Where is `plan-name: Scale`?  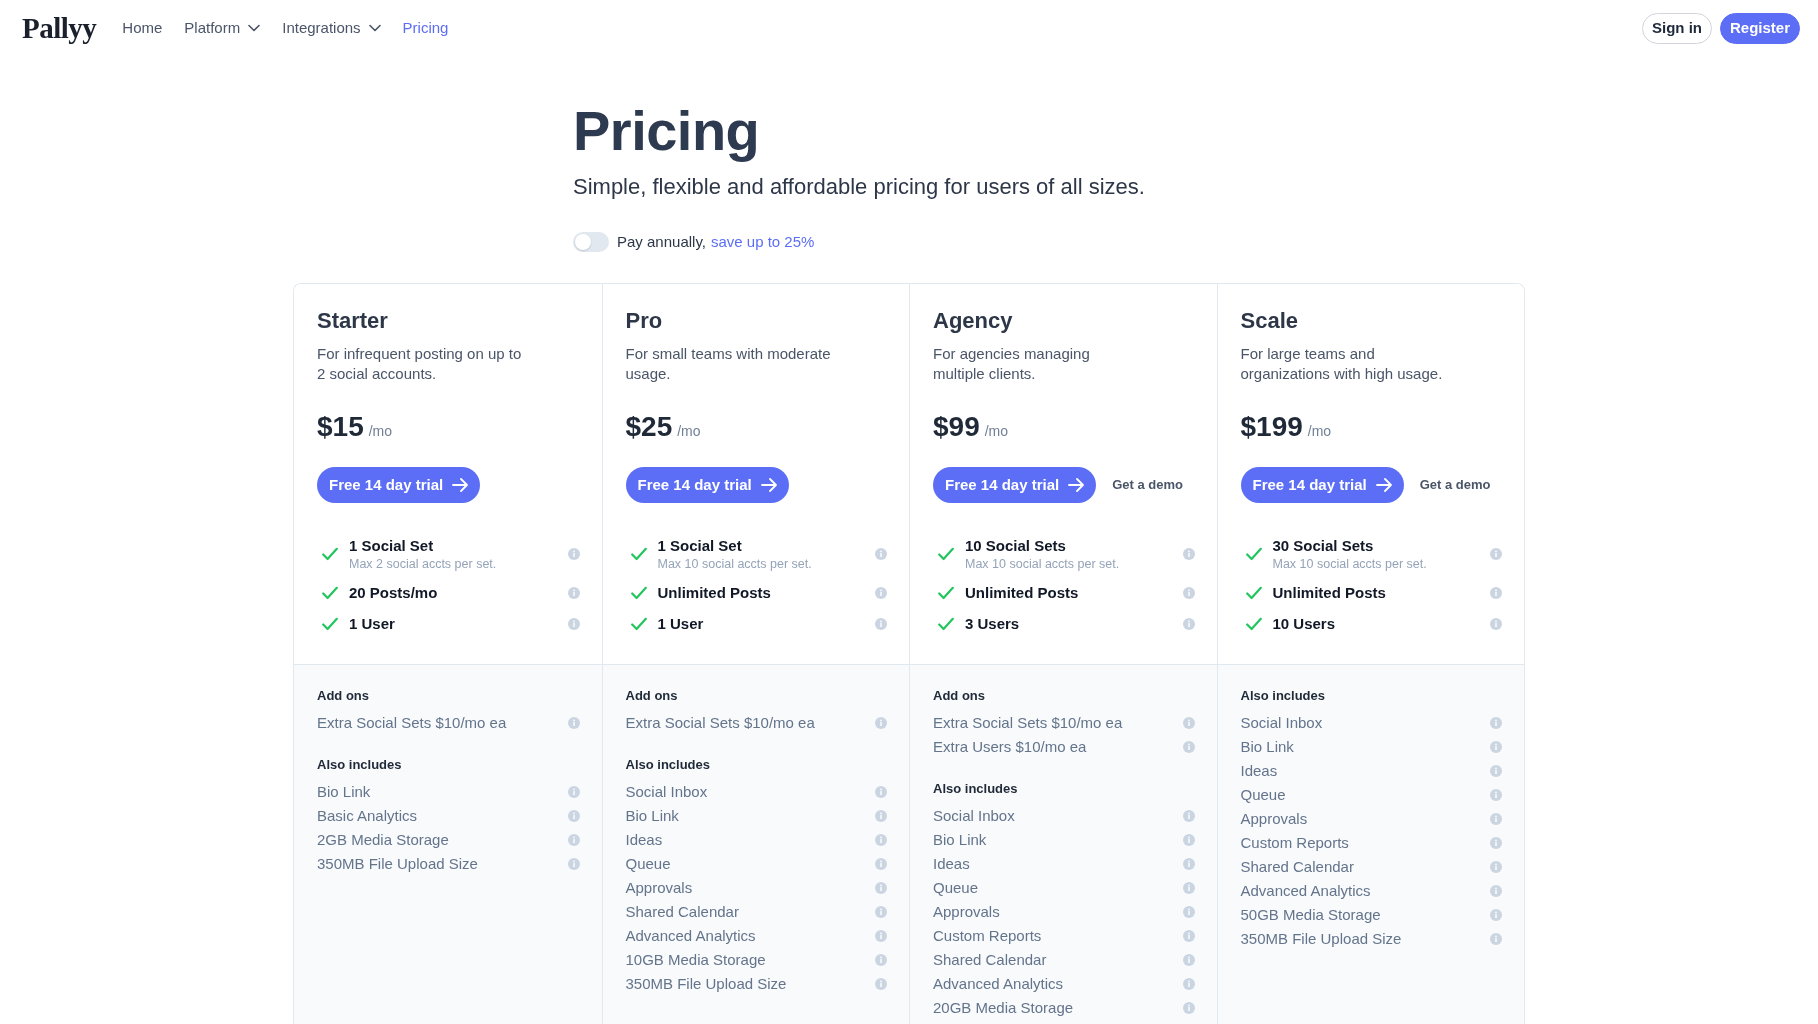 plan-name: Scale is located at coordinates (1269, 321).